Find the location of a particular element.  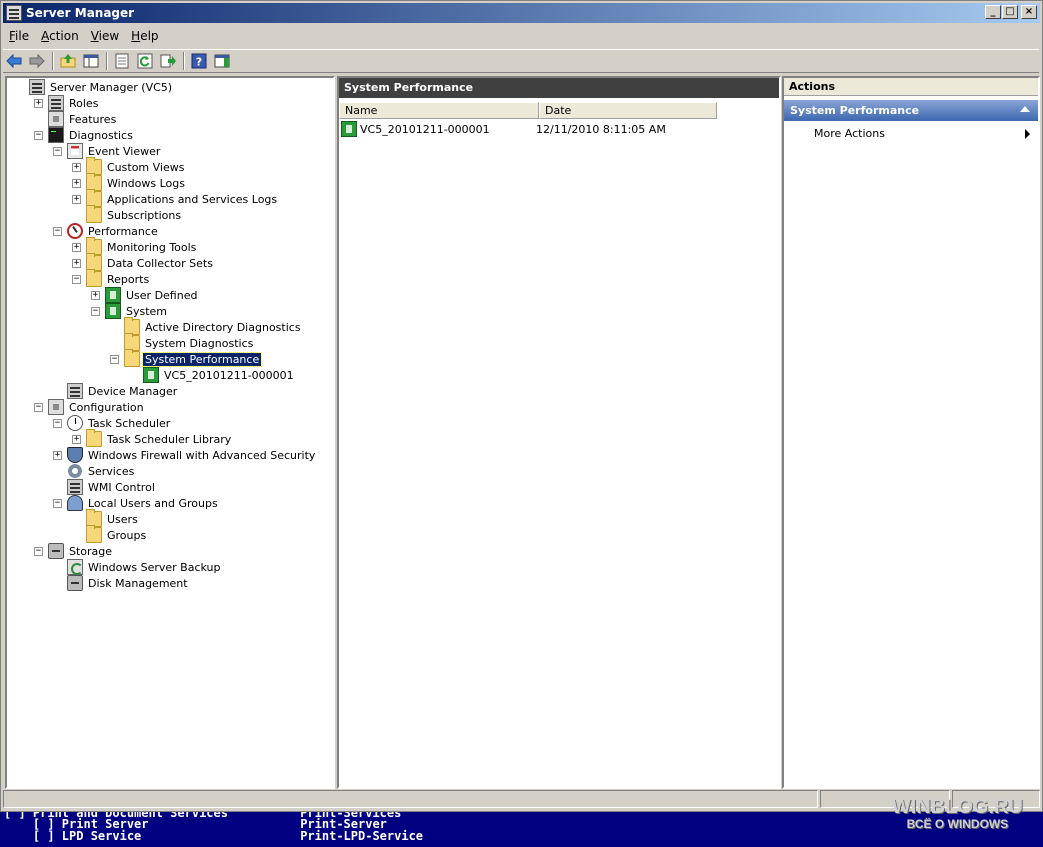

tree-node: − Diagnostics is located at coordinates (84, 135).